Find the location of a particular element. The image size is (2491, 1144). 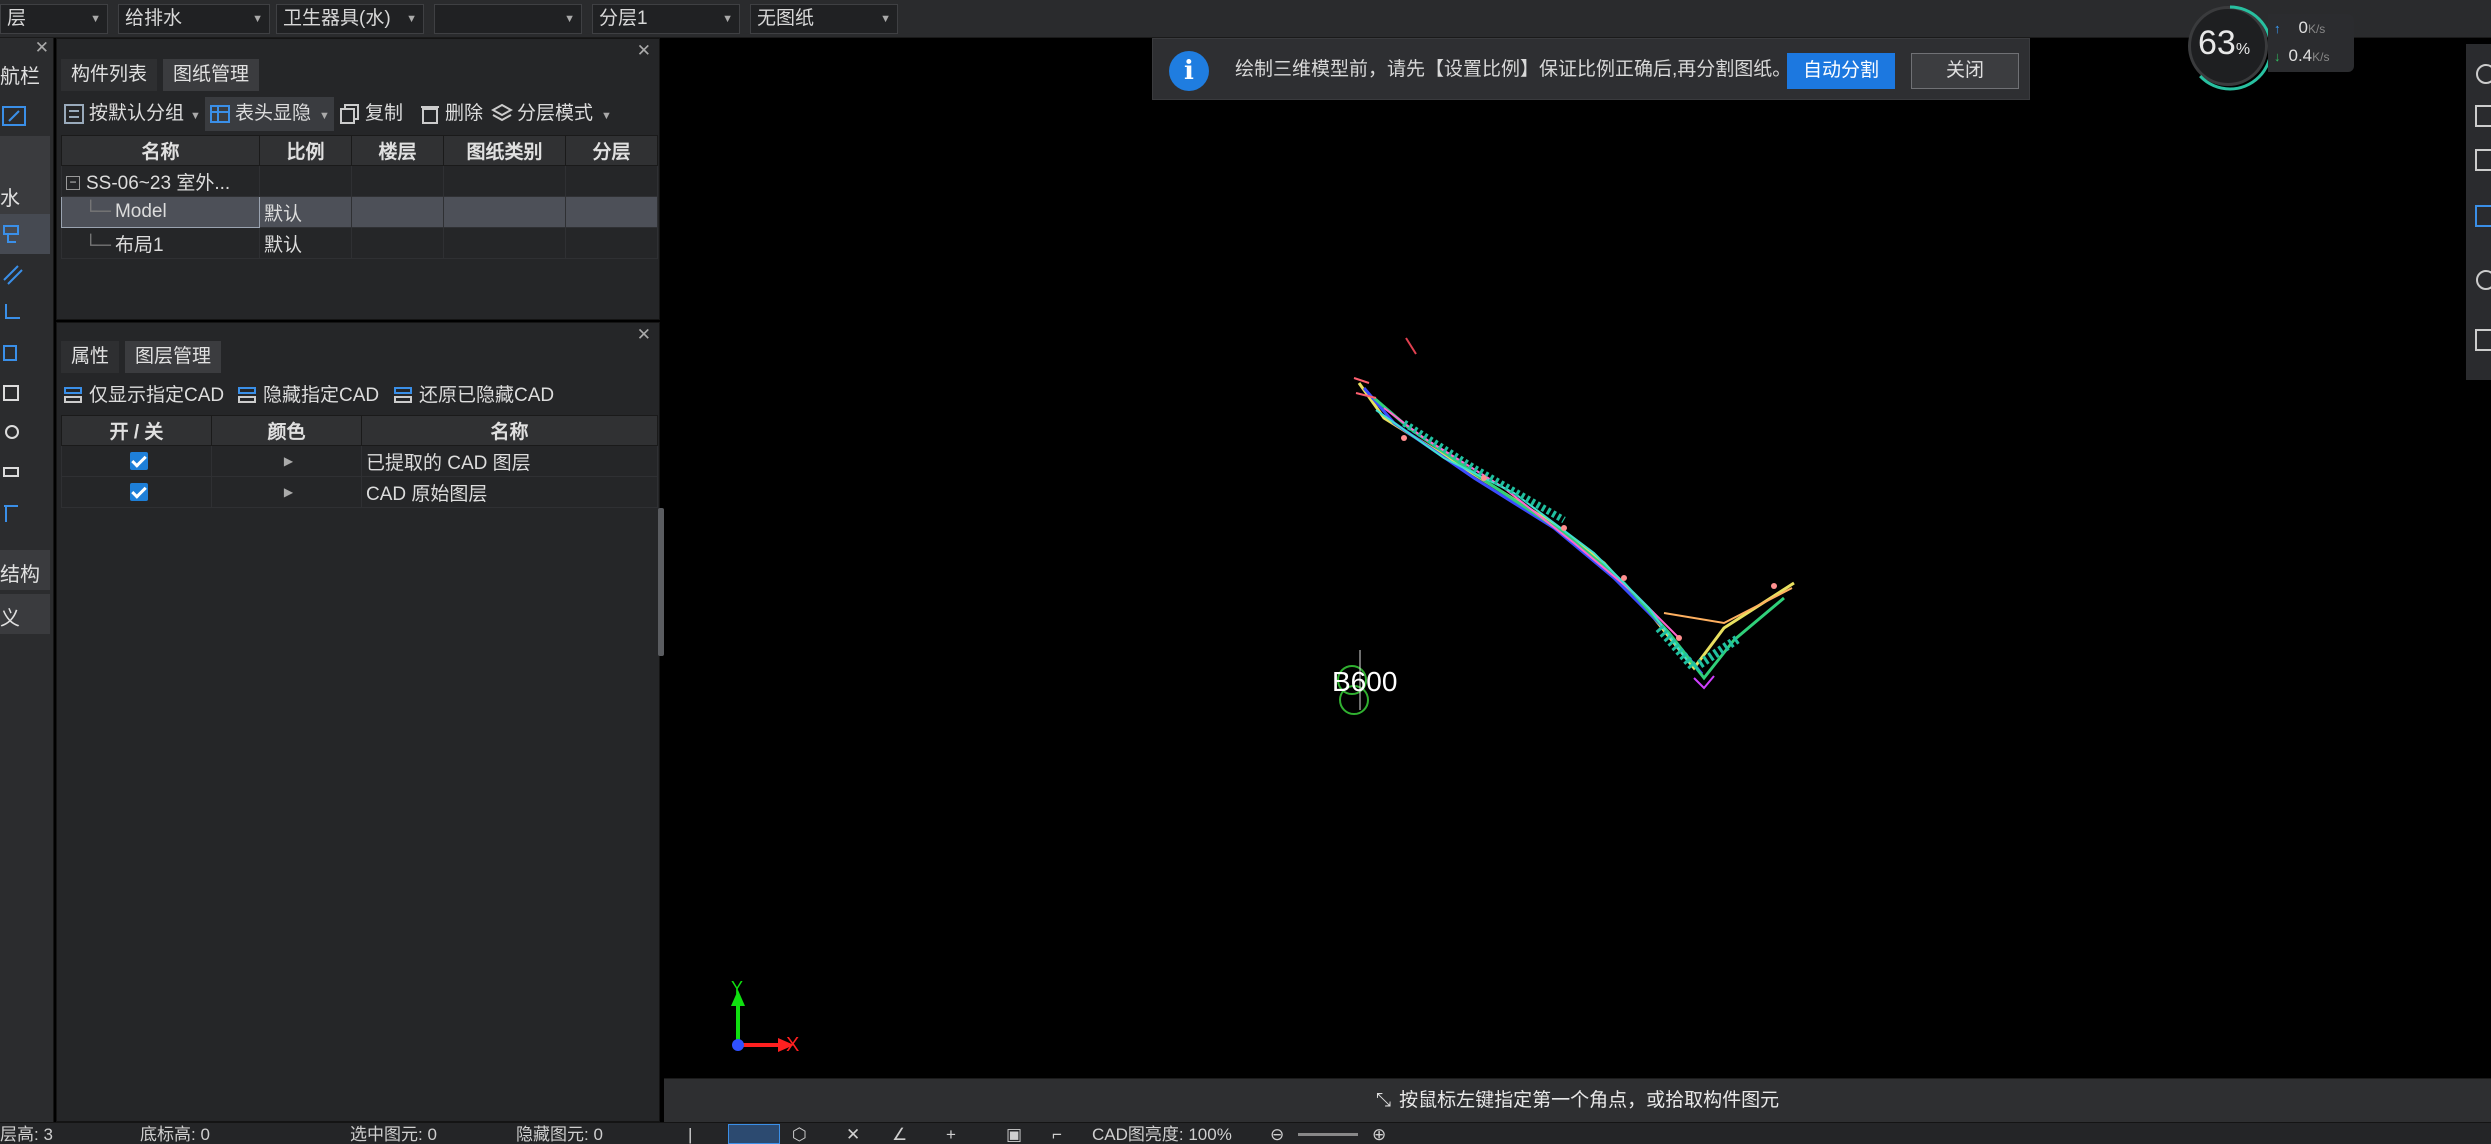

nav-item-custom: 义 is located at coordinates (25, 614).